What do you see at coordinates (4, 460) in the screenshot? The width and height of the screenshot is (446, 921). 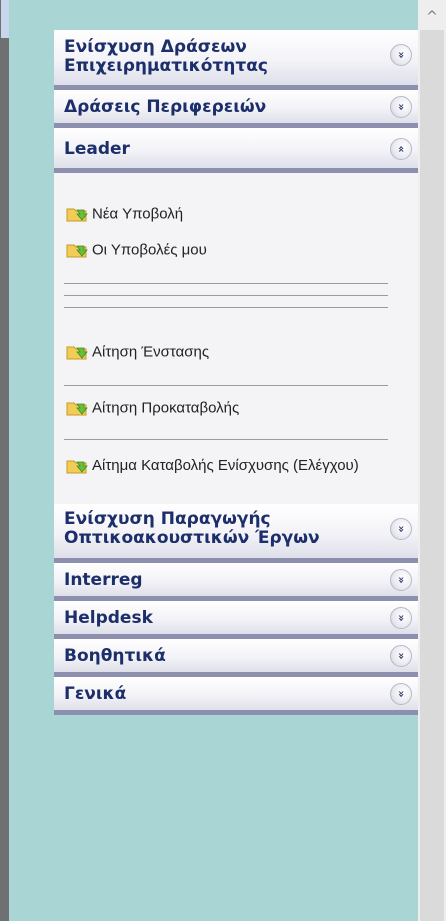 I see `left-frame-border` at bounding box center [4, 460].